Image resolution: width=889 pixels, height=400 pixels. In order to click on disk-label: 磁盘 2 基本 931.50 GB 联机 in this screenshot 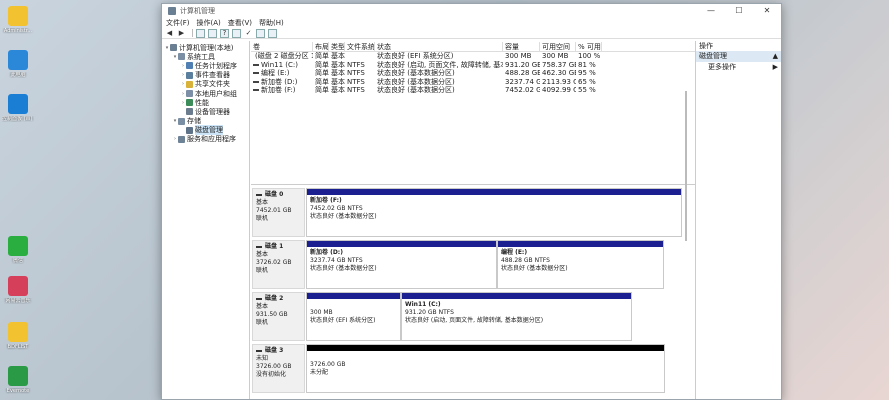, I will do `click(278, 316)`.